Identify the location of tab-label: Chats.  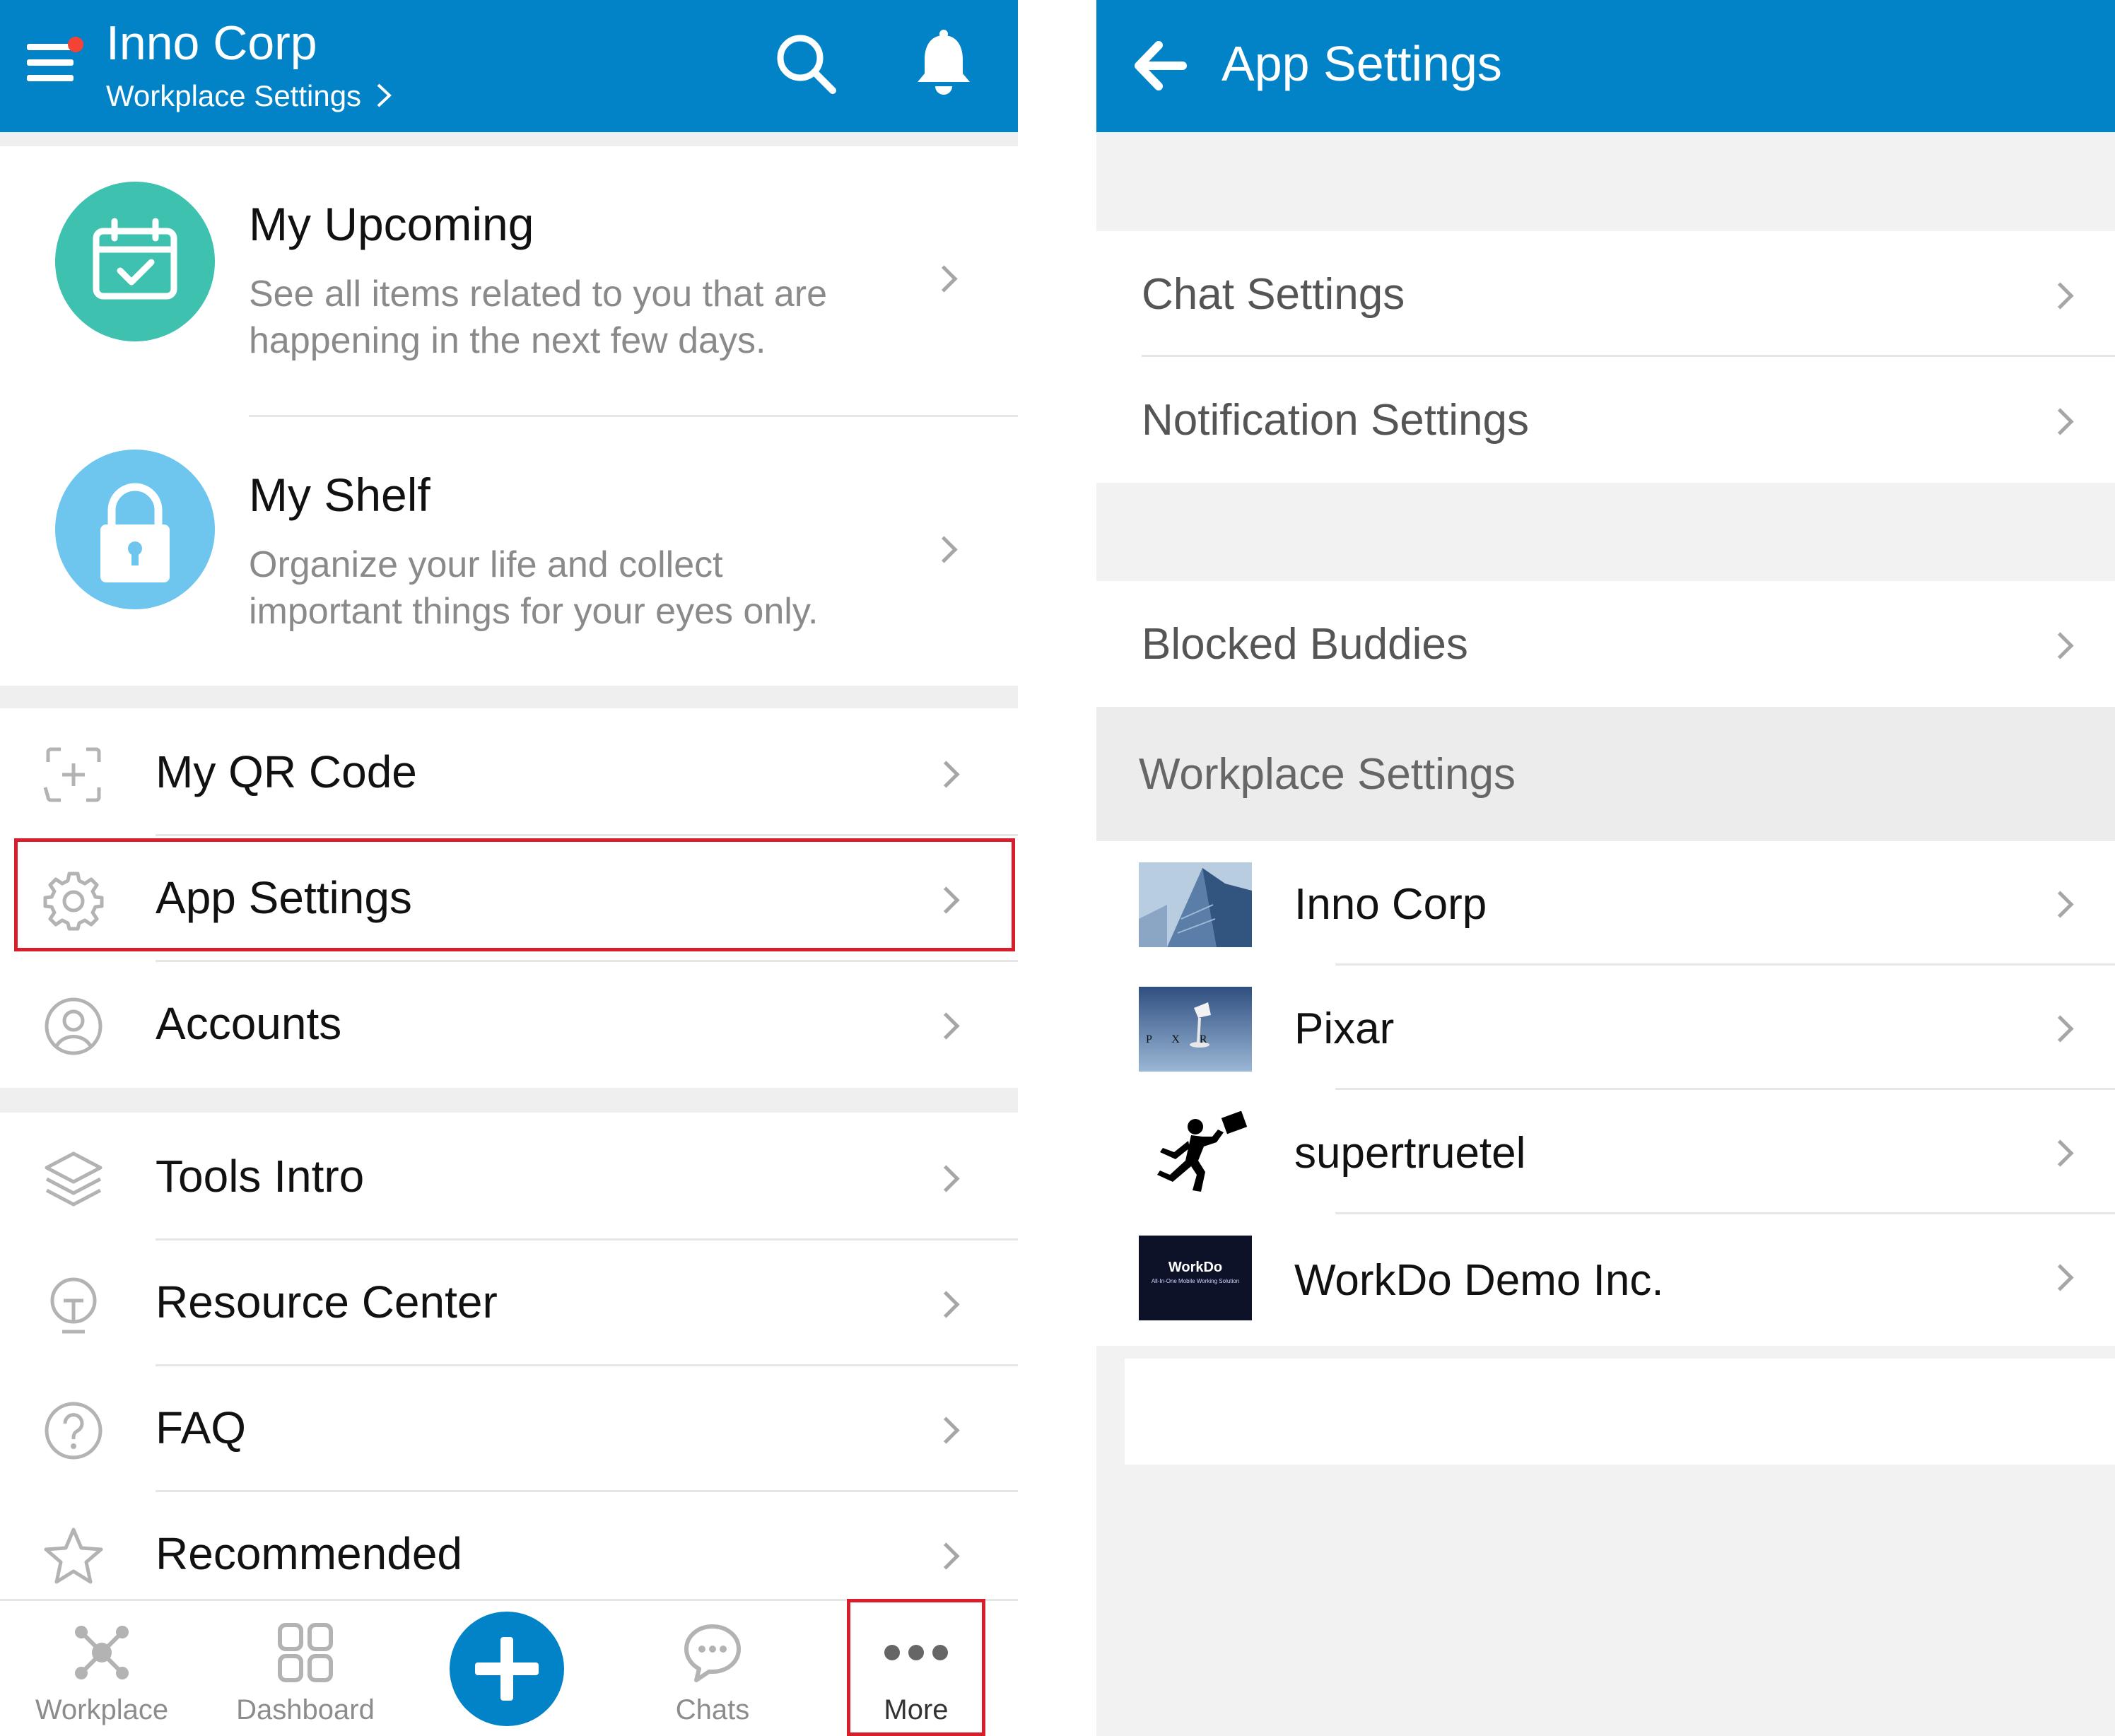
(712, 1709).